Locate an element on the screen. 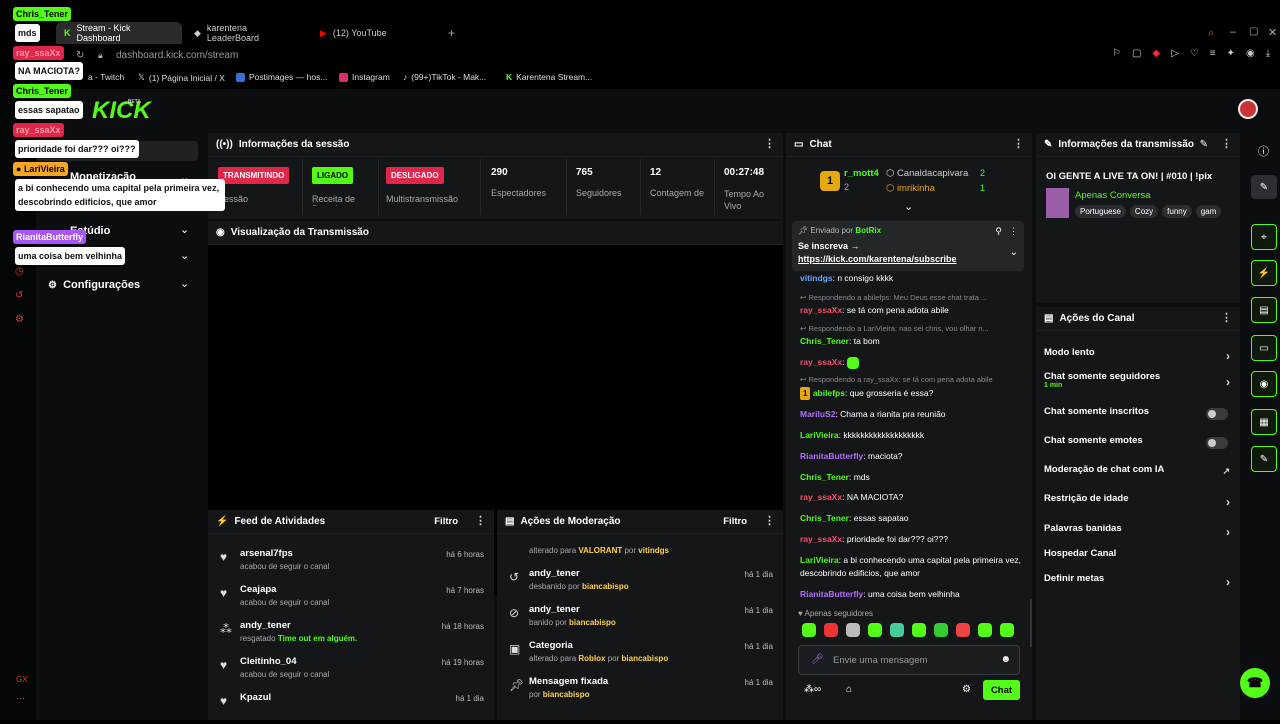  emoji-icon: ☻ is located at coordinates (1005, 659).